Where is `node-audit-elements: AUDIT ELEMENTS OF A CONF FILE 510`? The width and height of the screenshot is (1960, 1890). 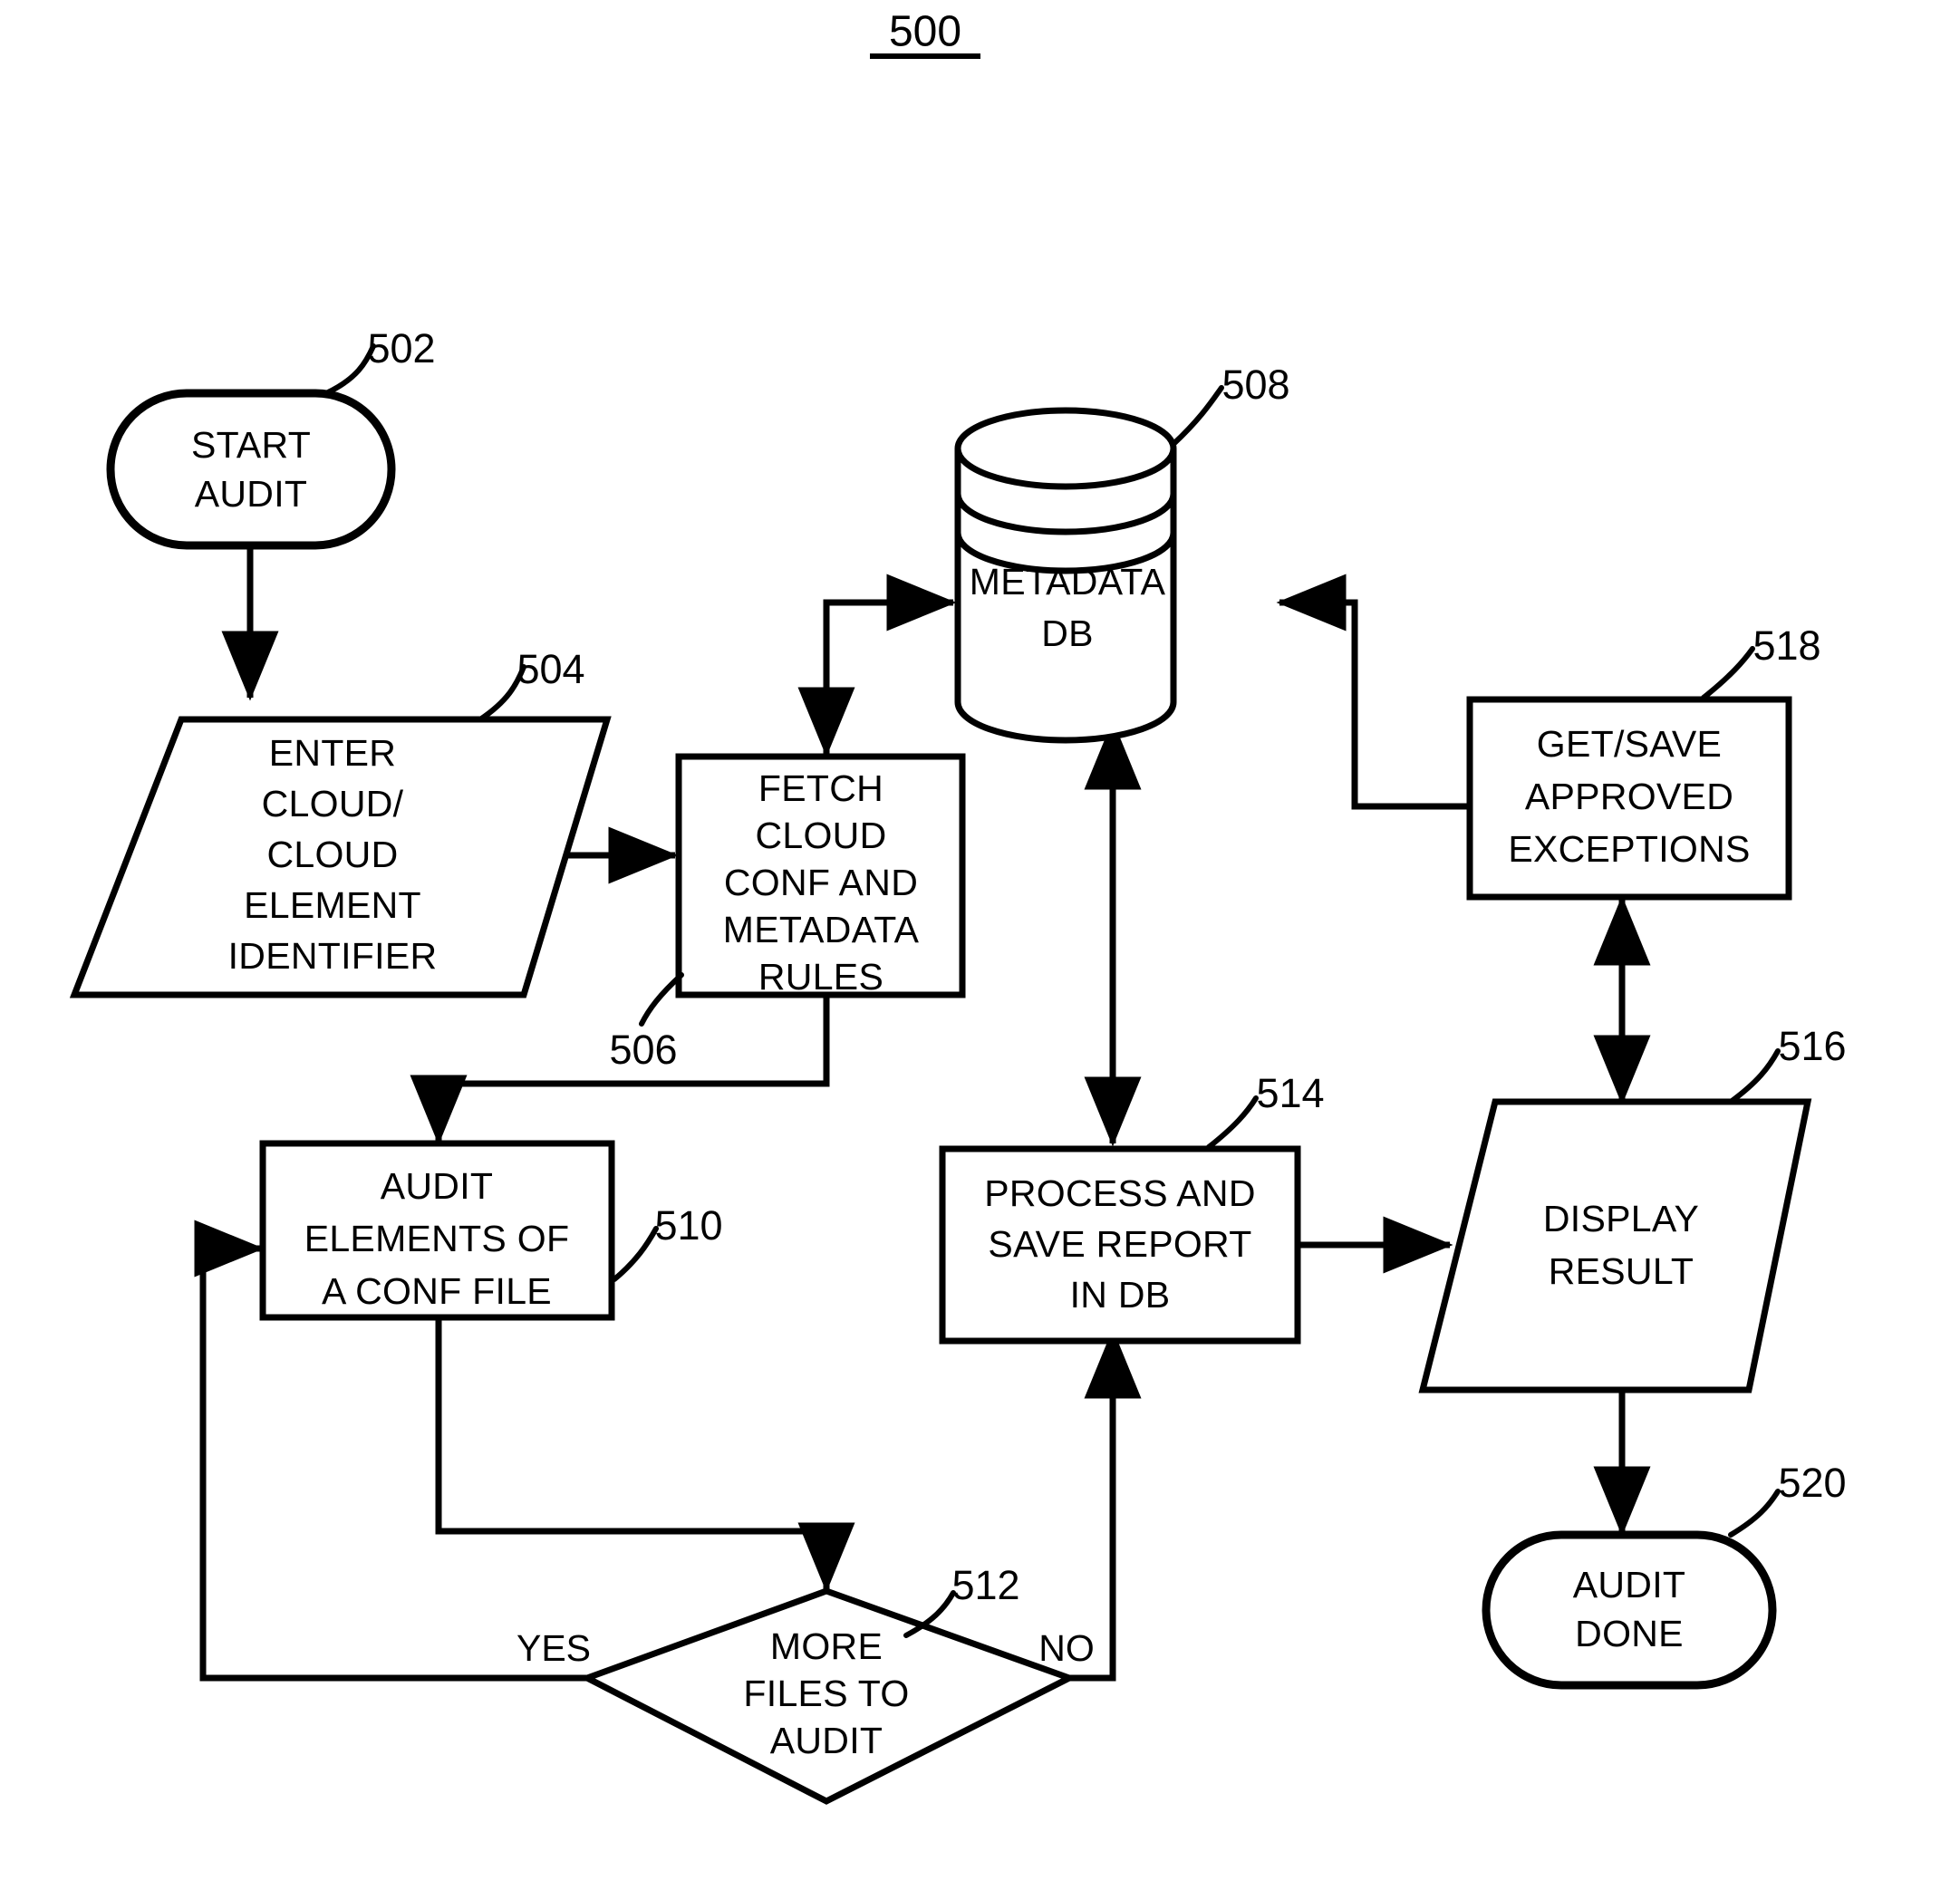 node-audit-elements: AUDIT ELEMENTS OF A CONF FILE 510 is located at coordinates (491, 1230).